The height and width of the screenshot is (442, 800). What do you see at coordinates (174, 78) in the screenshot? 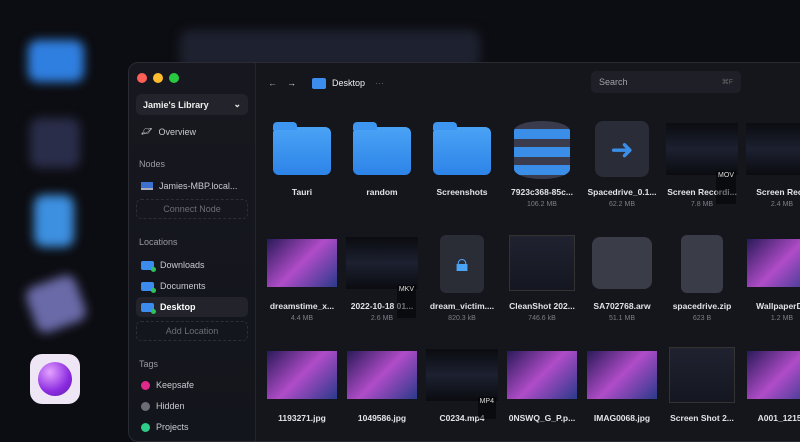
I see `maximize-window-button` at bounding box center [174, 78].